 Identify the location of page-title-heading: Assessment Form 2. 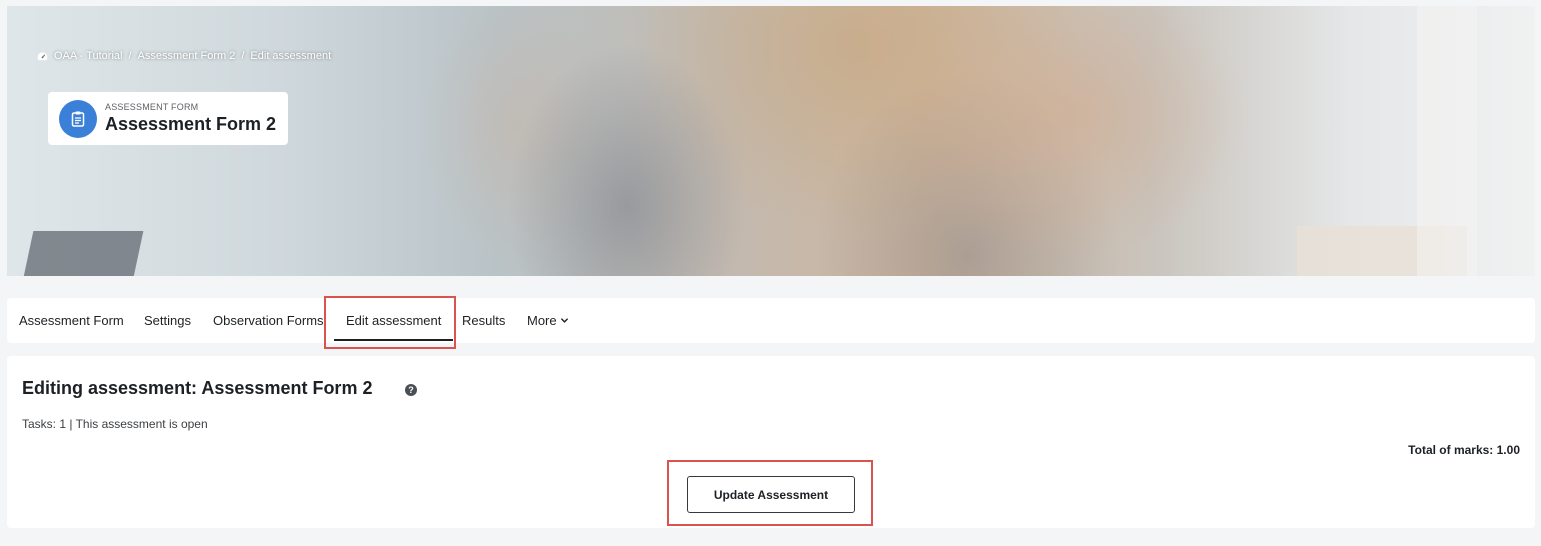
(191, 124).